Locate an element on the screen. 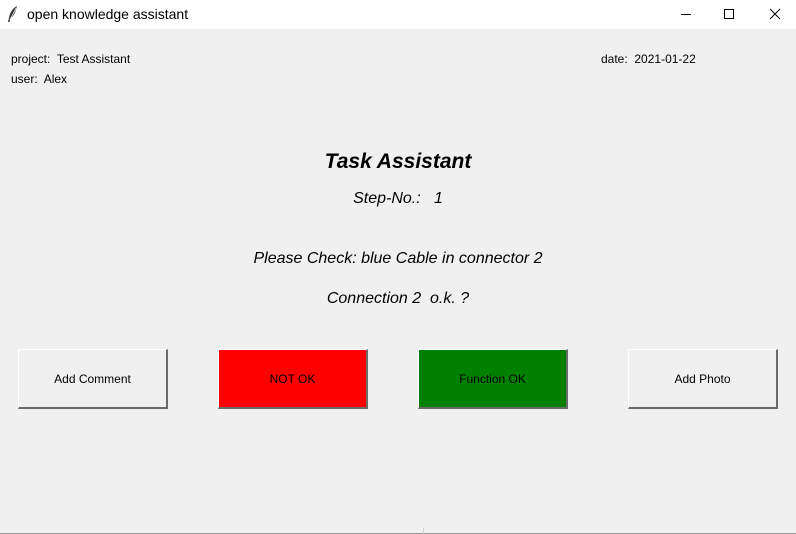 Image resolution: width=796 pixels, height=534 pixels. title-bar: open knowledge assistant is located at coordinates (398, 14).